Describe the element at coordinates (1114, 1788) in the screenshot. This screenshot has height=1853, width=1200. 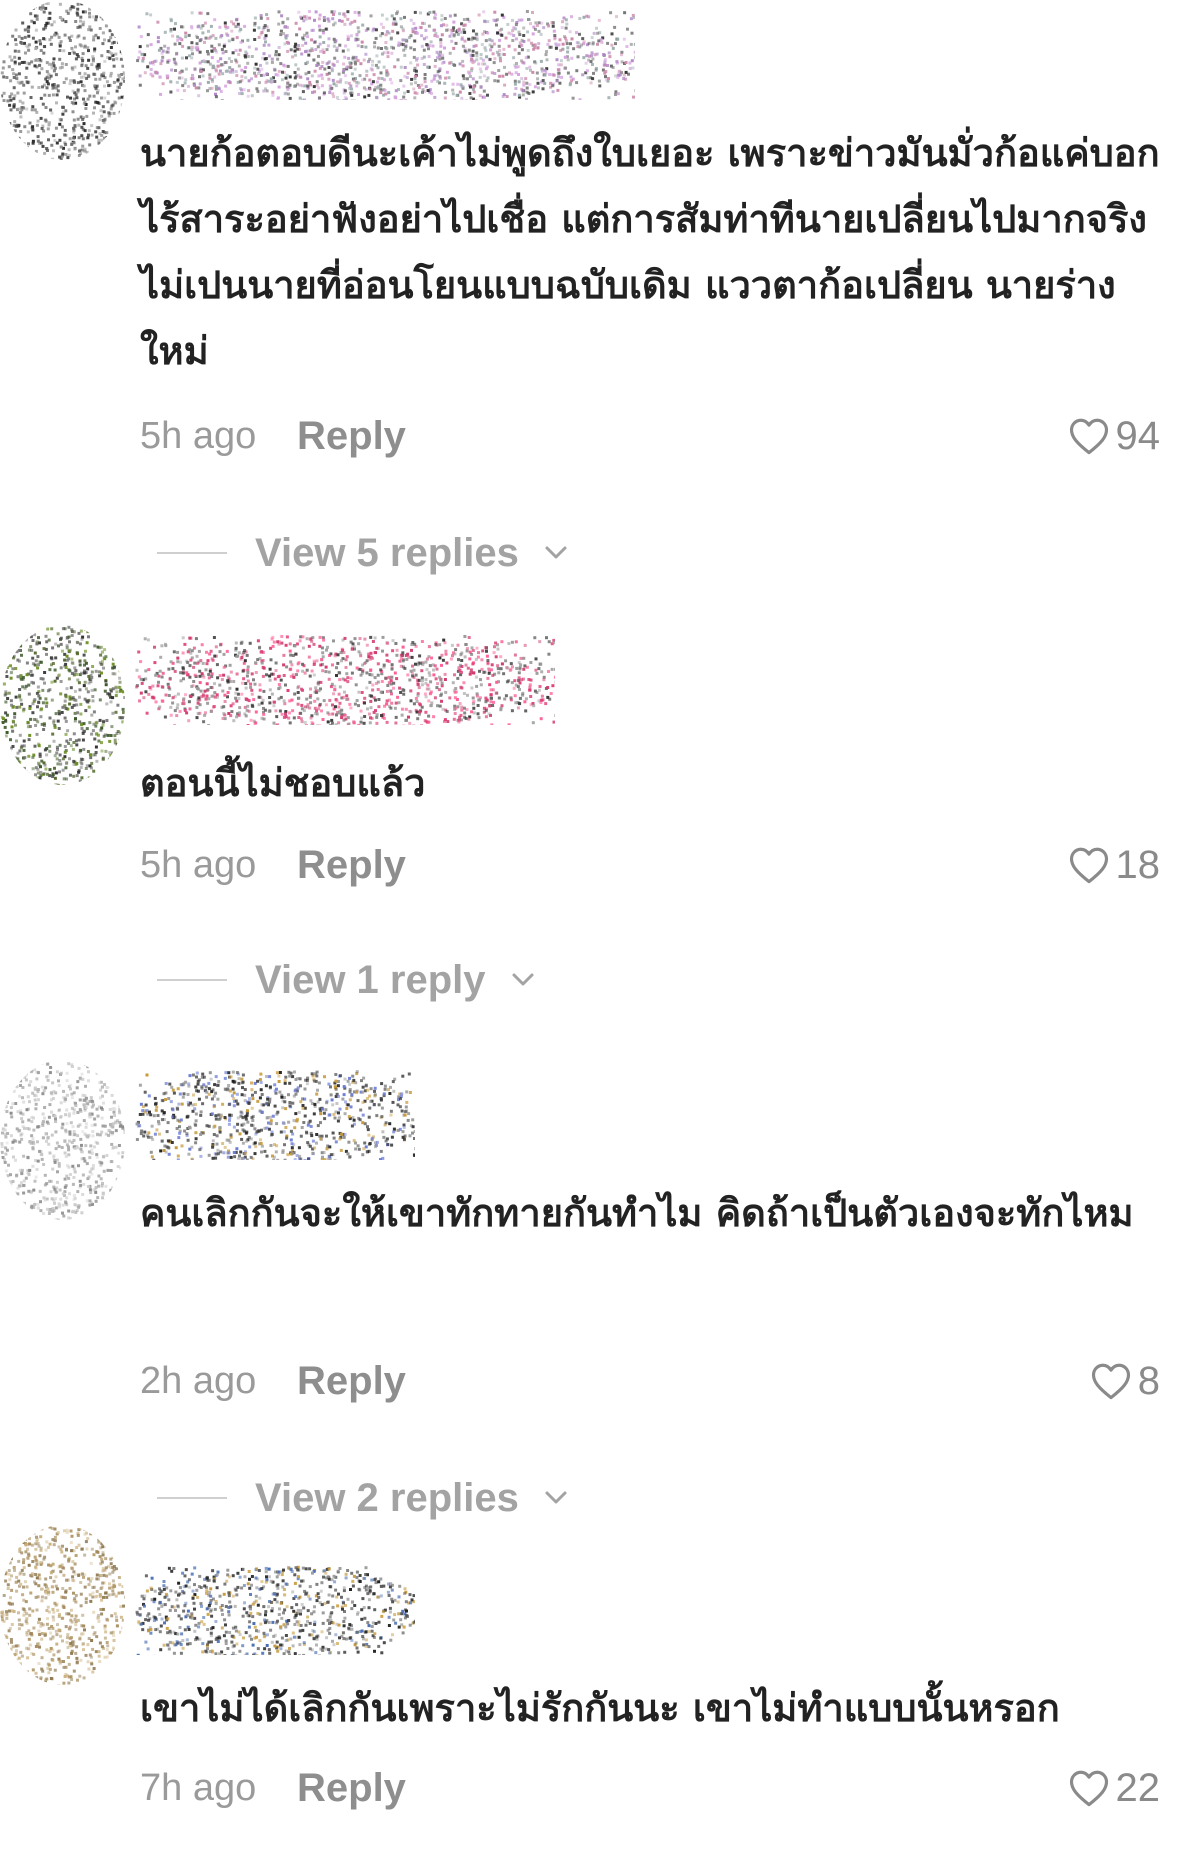
I see `like-button: 22` at that location.